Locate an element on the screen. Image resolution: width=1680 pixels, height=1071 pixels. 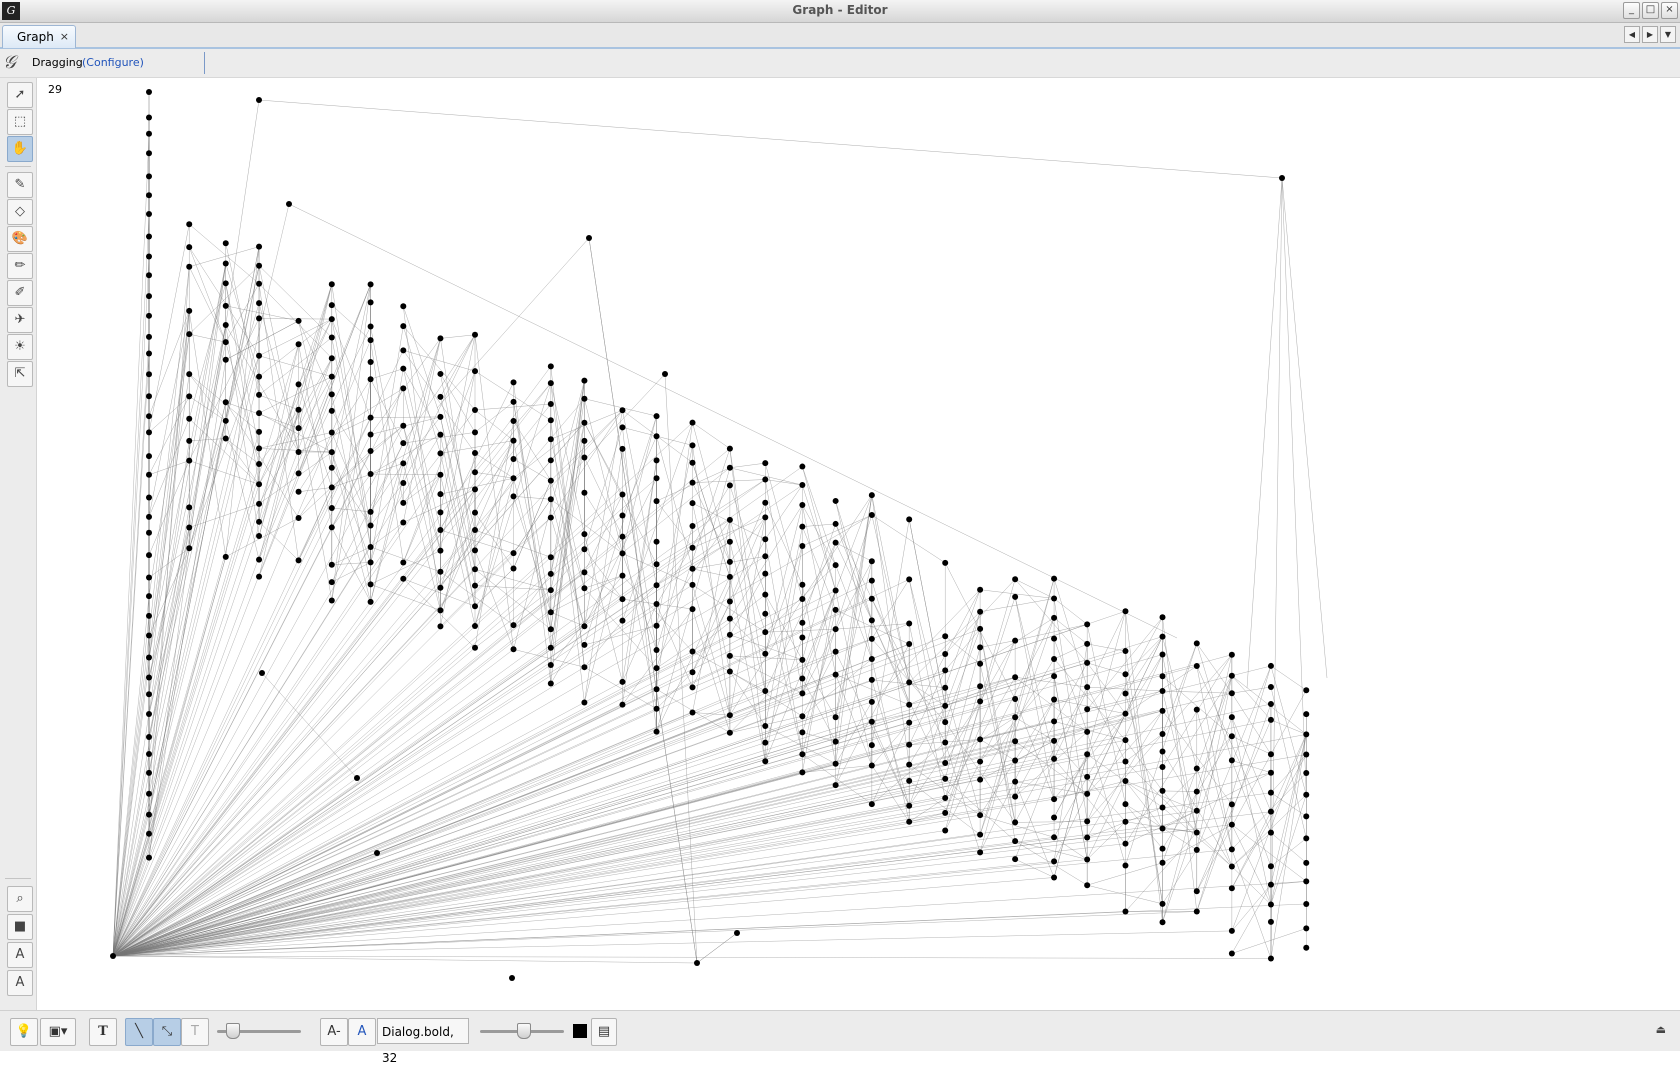
label-size-thumb is located at coordinates (524, 1031).